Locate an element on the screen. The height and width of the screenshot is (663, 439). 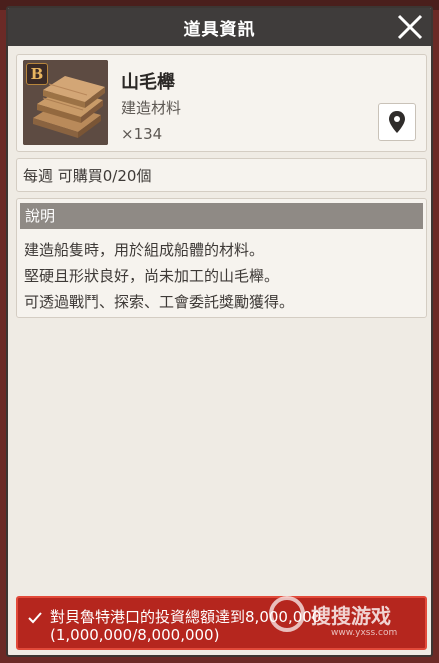
title-bar: 道具資訊 is located at coordinates (219, 27).